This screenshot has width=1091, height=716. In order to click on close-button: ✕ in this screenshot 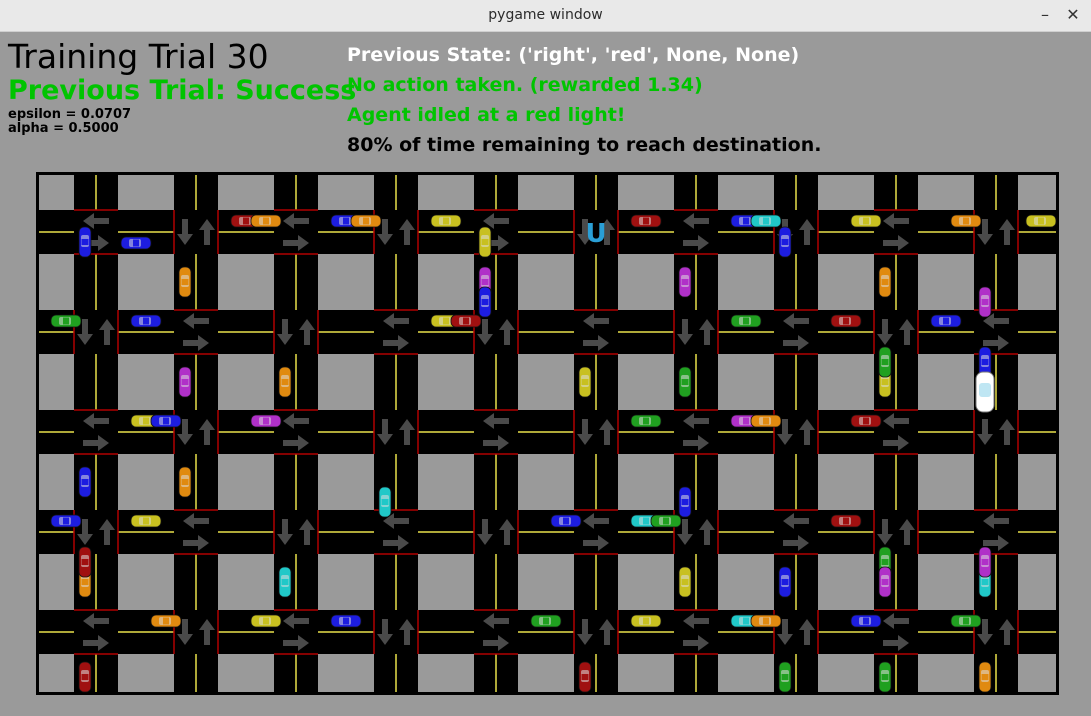, I will do `click(1073, 15)`.